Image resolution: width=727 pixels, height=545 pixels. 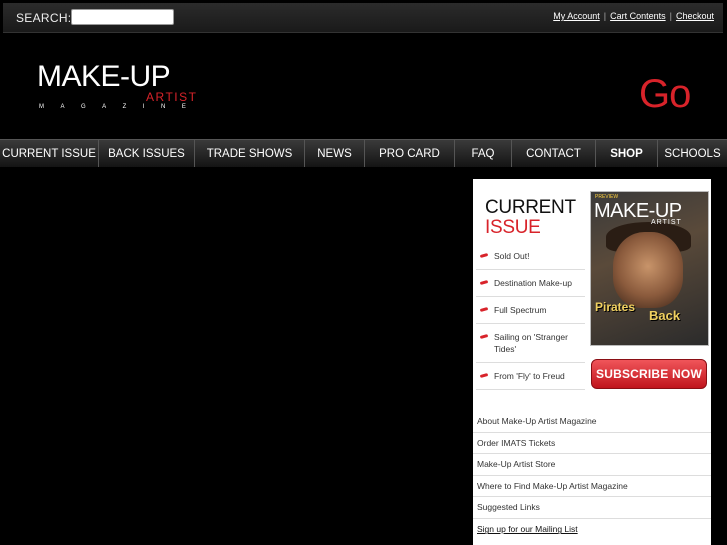 What do you see at coordinates (520, 310) in the screenshot?
I see `article-label: Full Spectrum` at bounding box center [520, 310].